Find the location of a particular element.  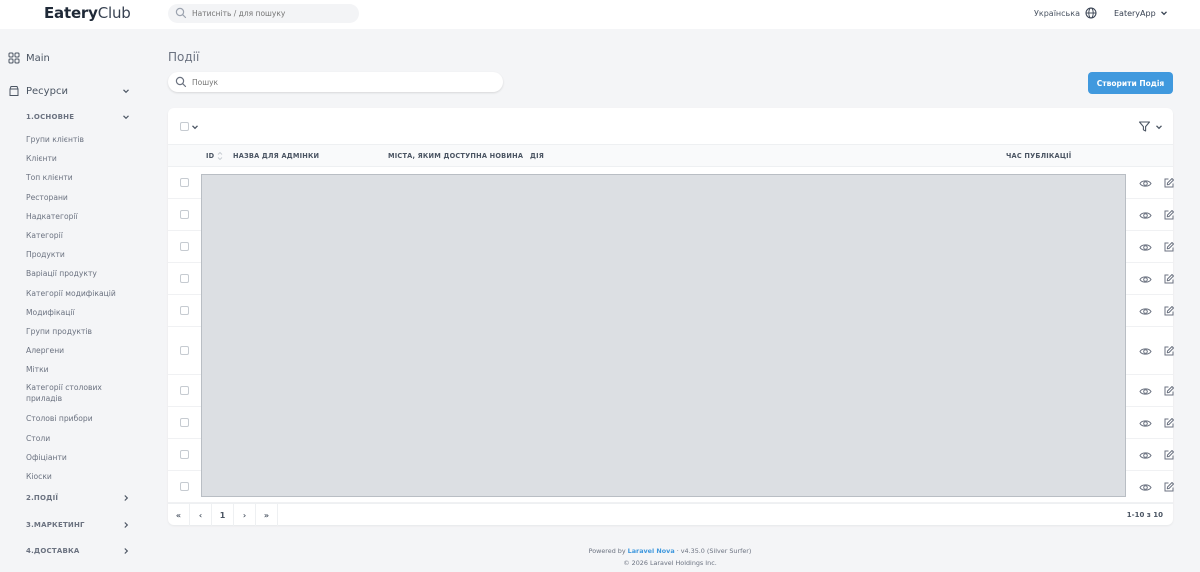

sidebar-item: Категорії столових приладів is located at coordinates (80, 394).